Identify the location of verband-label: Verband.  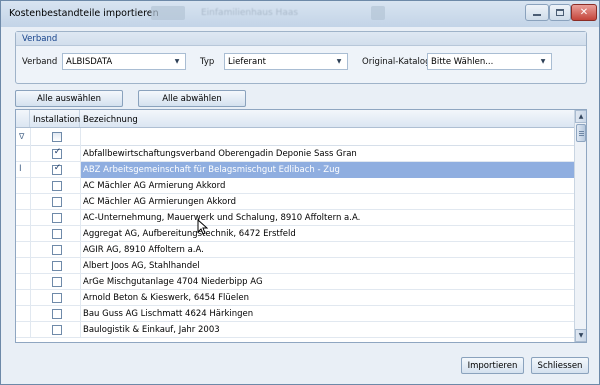
(40, 62).